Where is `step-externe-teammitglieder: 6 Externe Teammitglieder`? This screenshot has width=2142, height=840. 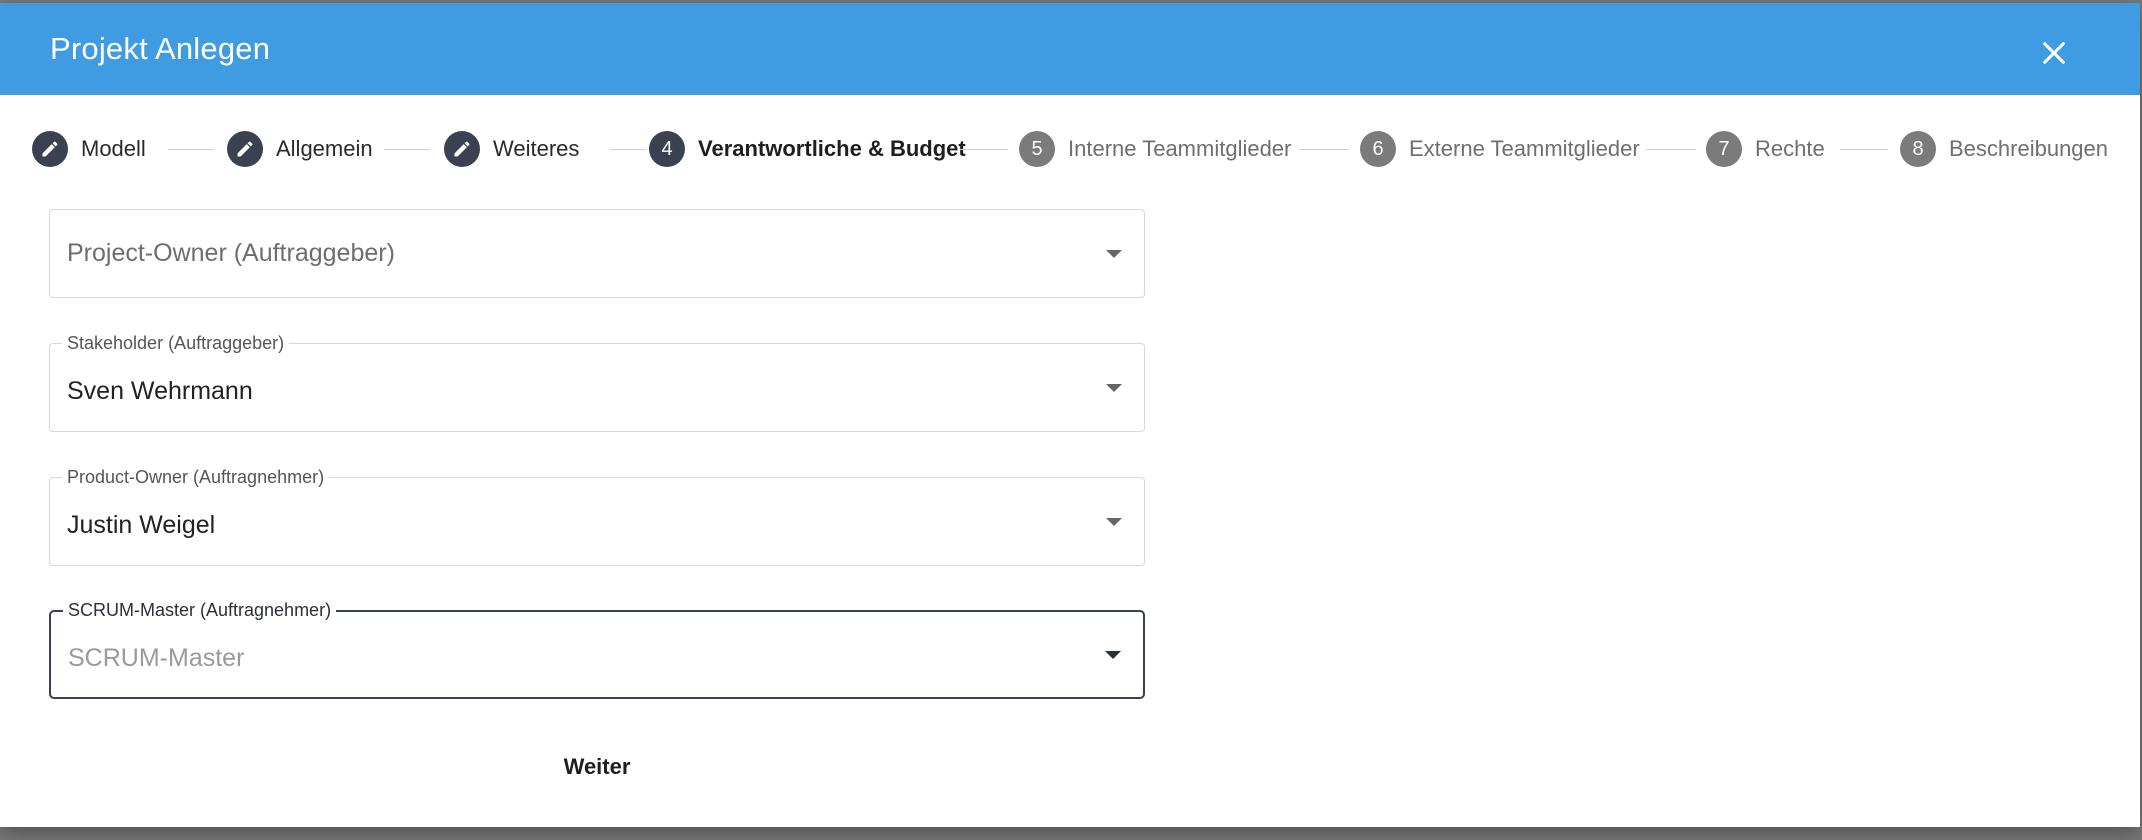 step-externe-teammitglieder: 6 Externe Teammitglieder is located at coordinates (1500, 149).